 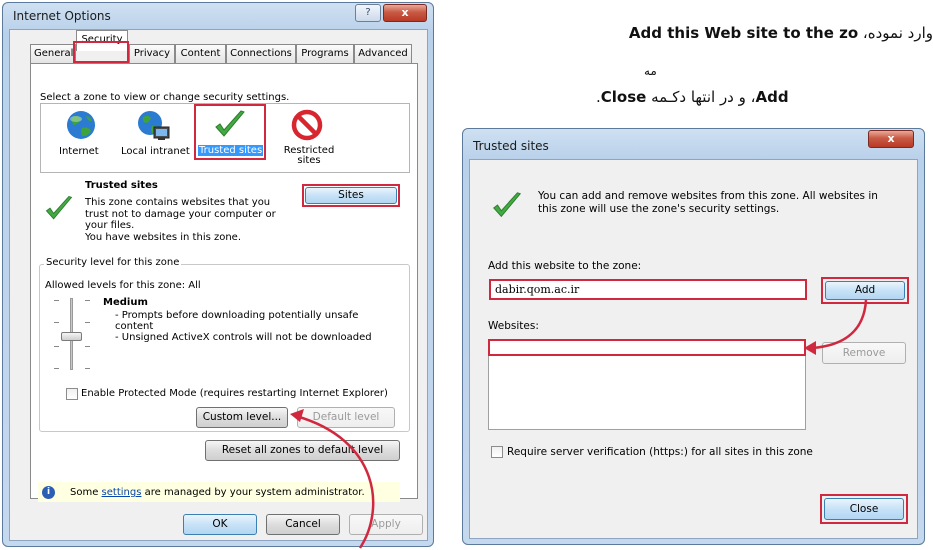 I want to click on zone-internet: Internet, so click(x=80, y=134).